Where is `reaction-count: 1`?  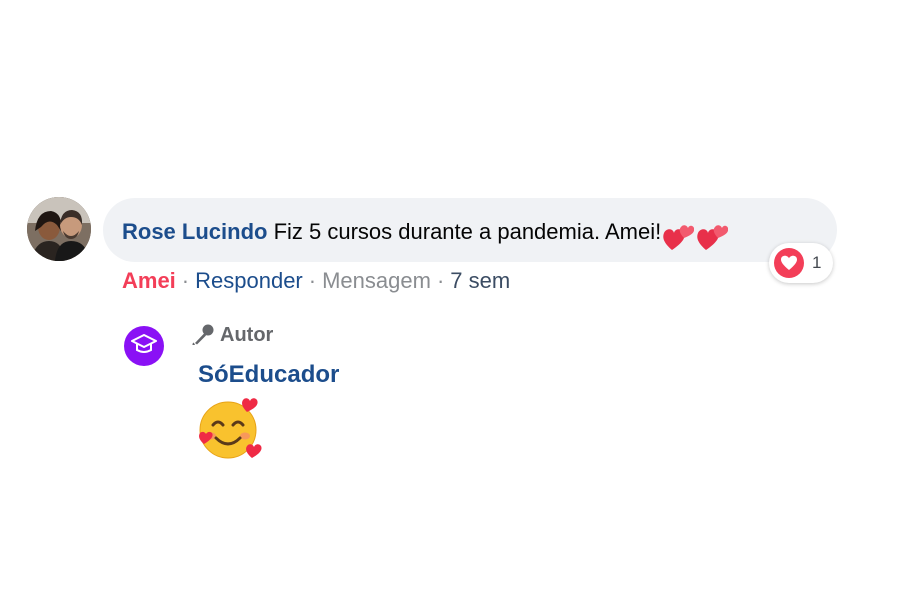 reaction-count: 1 is located at coordinates (817, 262).